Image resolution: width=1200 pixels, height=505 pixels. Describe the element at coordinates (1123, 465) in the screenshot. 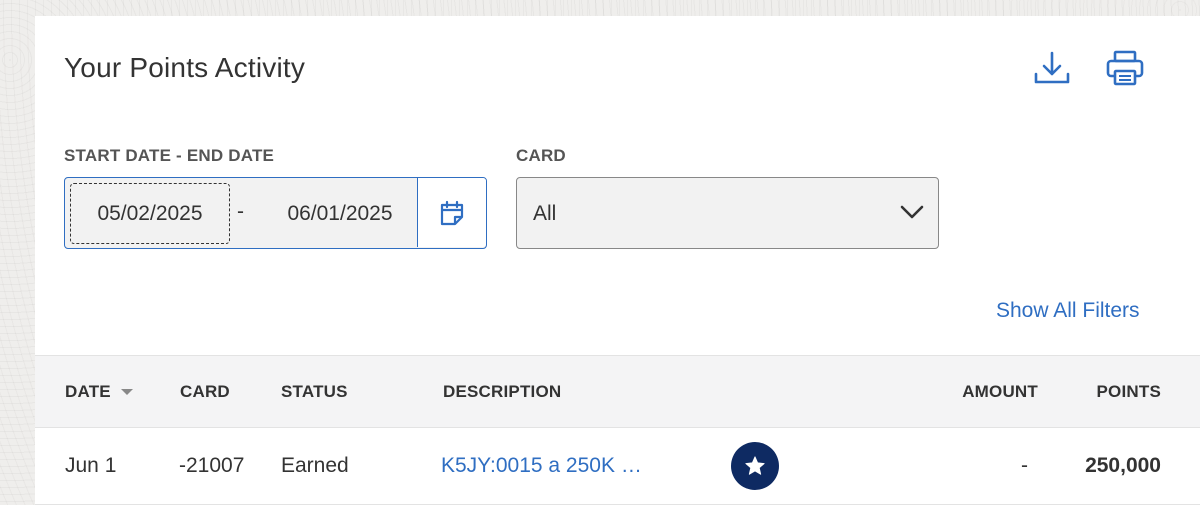

I see `row-points: 250,000` at that location.